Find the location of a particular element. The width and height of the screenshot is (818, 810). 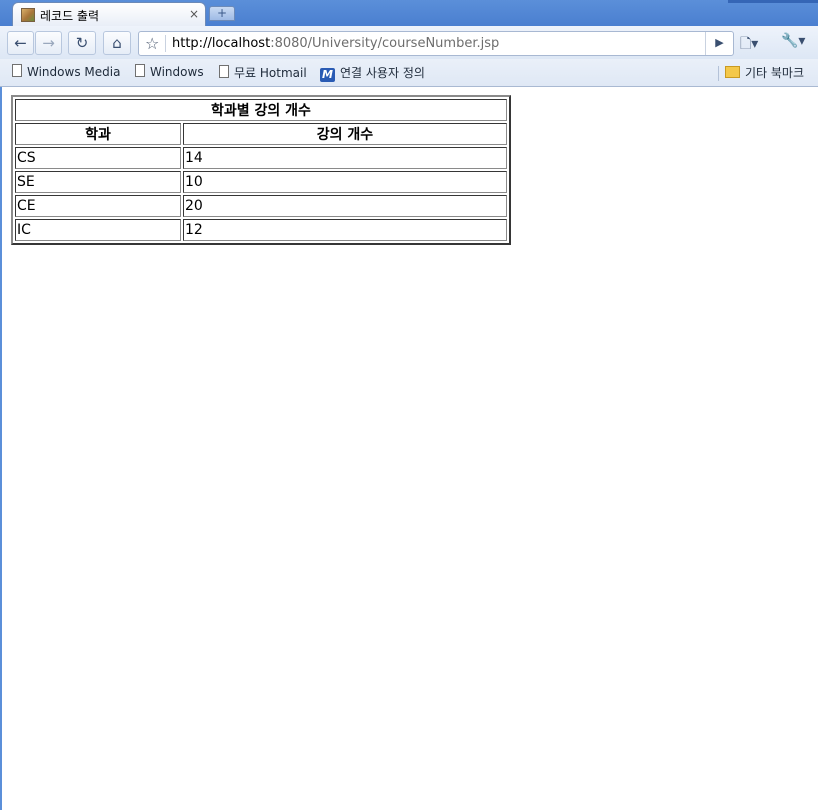

bookmark-hotmail: 무료 Hotmail is located at coordinates (263, 72).